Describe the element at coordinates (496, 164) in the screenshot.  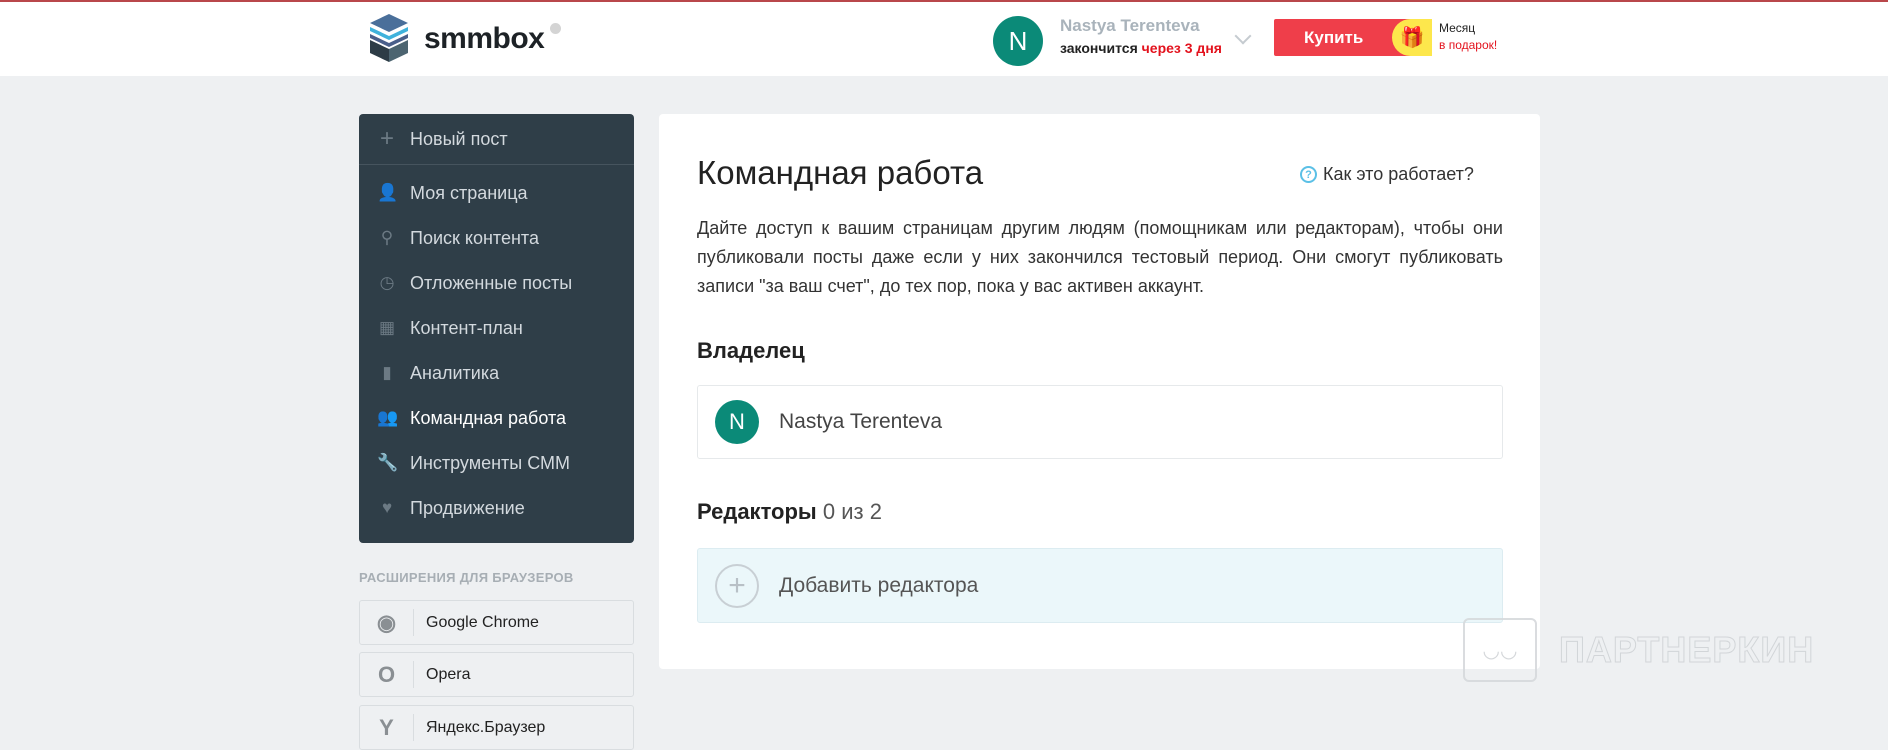
I see `sidebar-divider` at that location.